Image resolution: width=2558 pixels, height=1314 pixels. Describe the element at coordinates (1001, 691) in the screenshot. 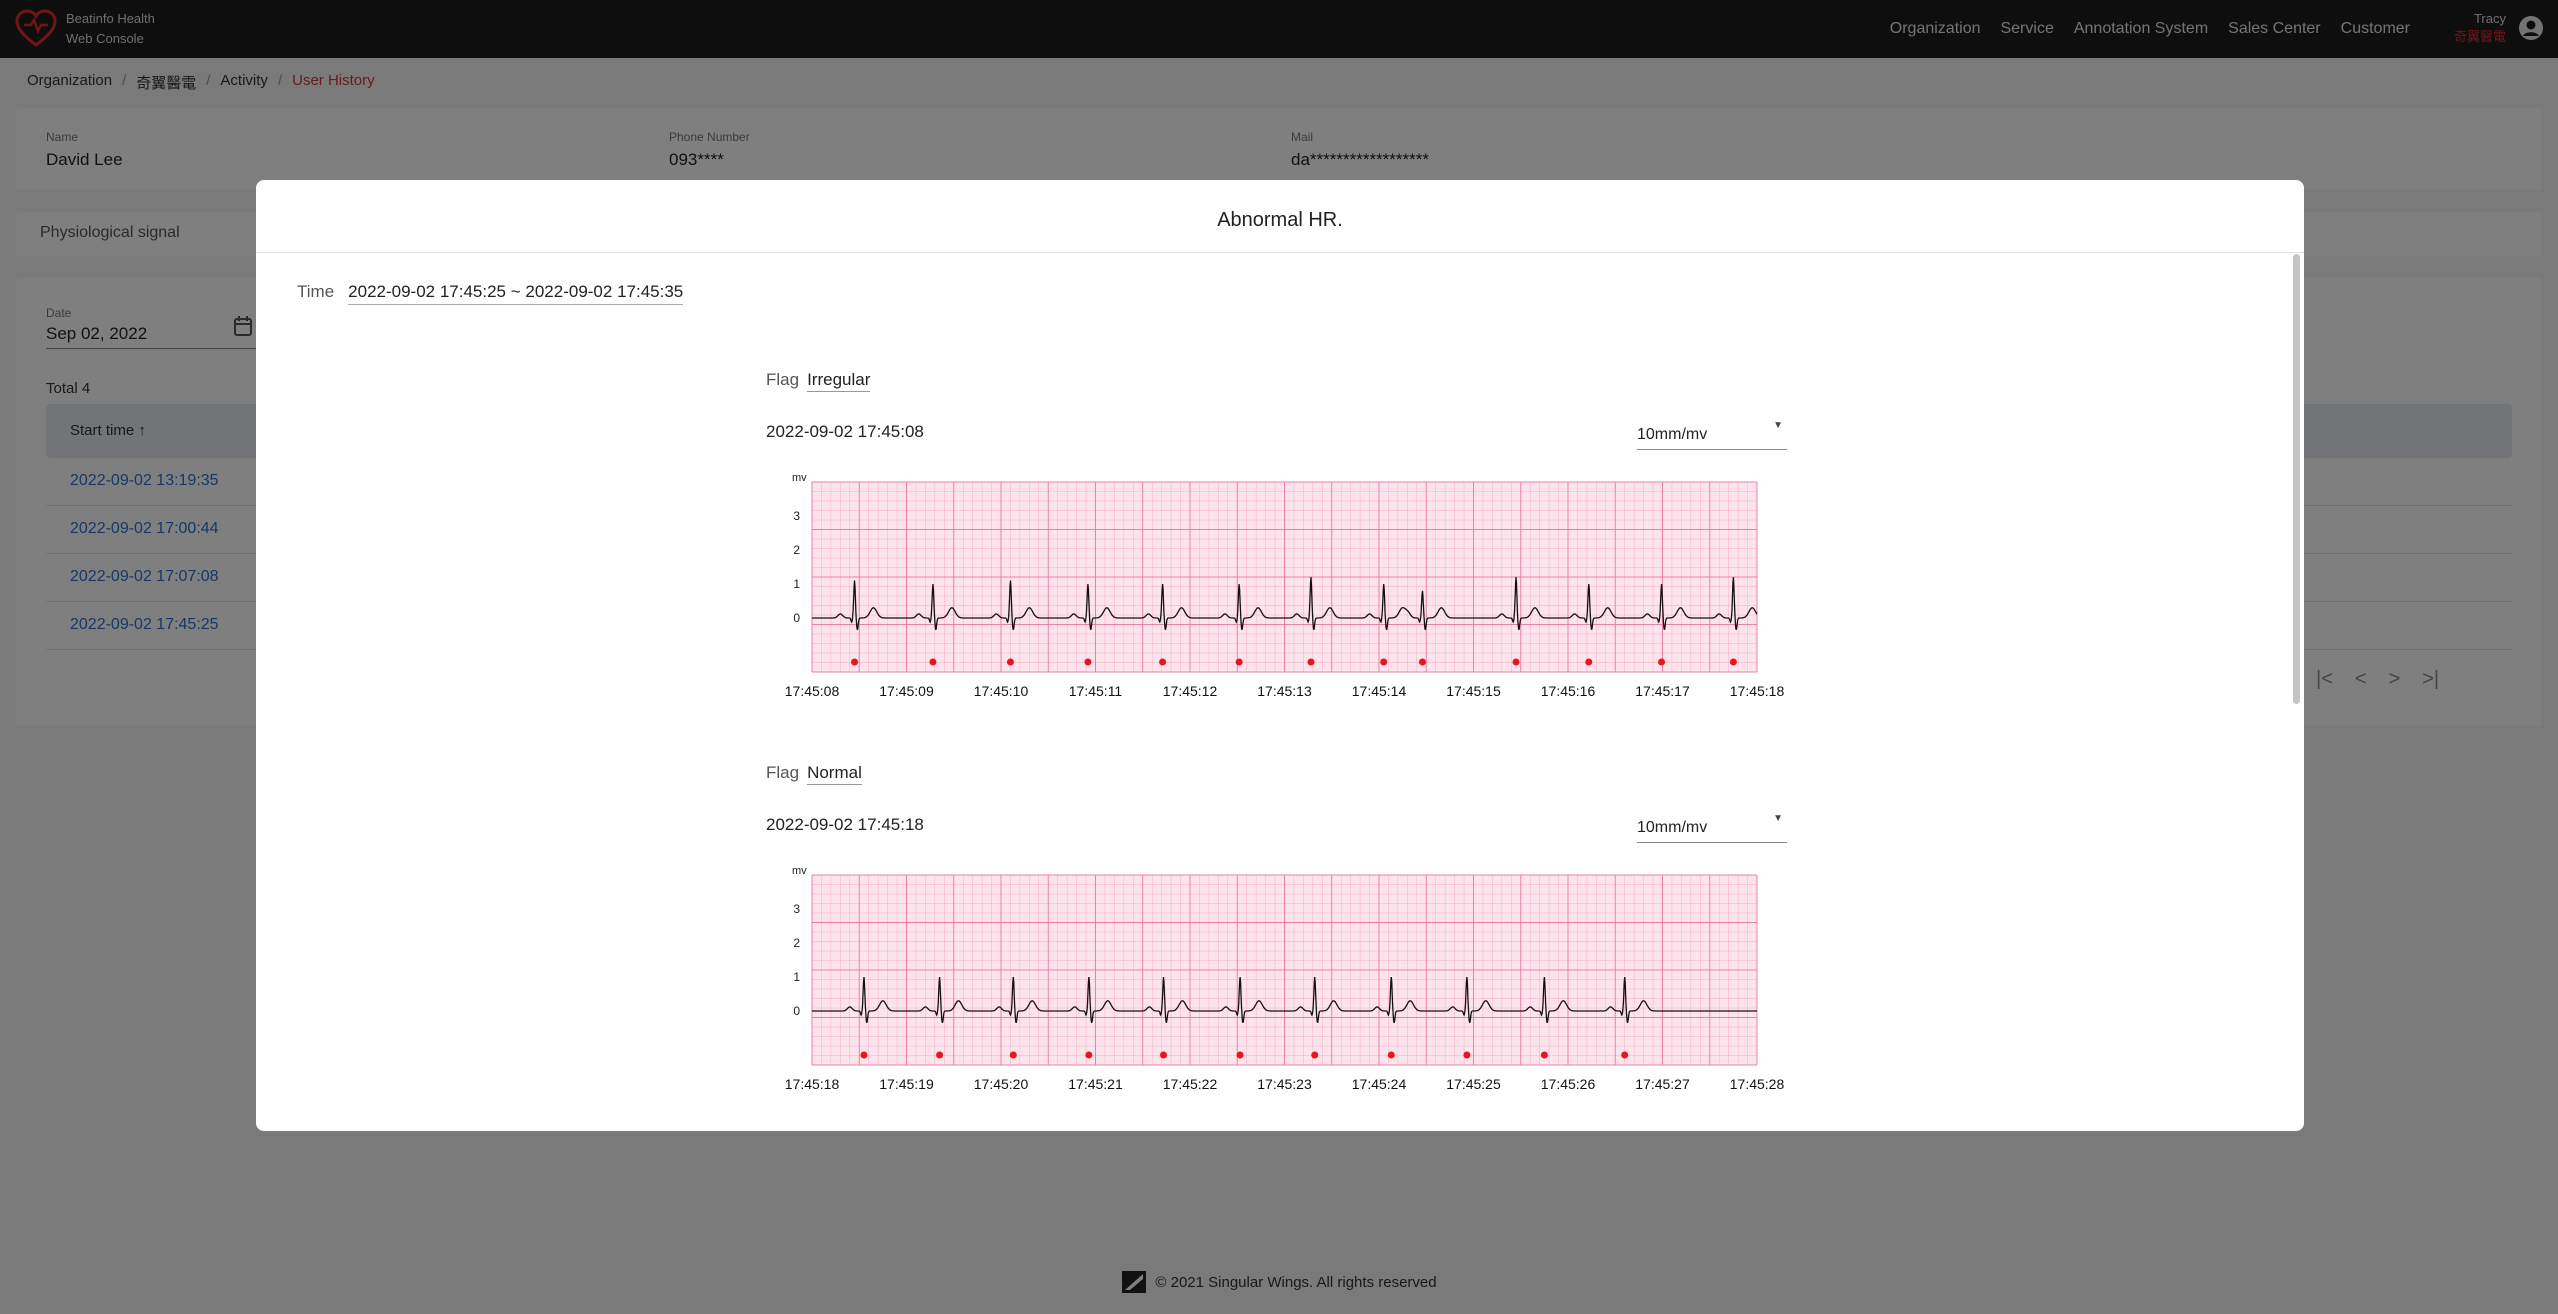

I see `x-tick-label: 17:45:10` at that location.